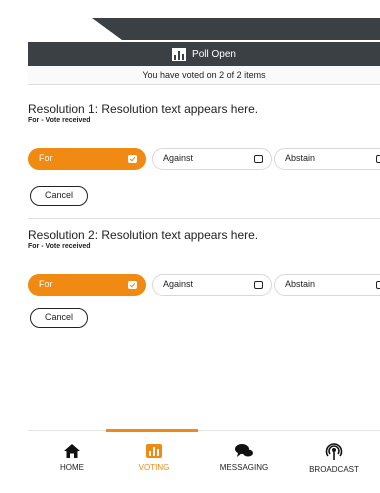 This screenshot has width=380, height=493. I want to click on top-tab-area, so click(190, 20).